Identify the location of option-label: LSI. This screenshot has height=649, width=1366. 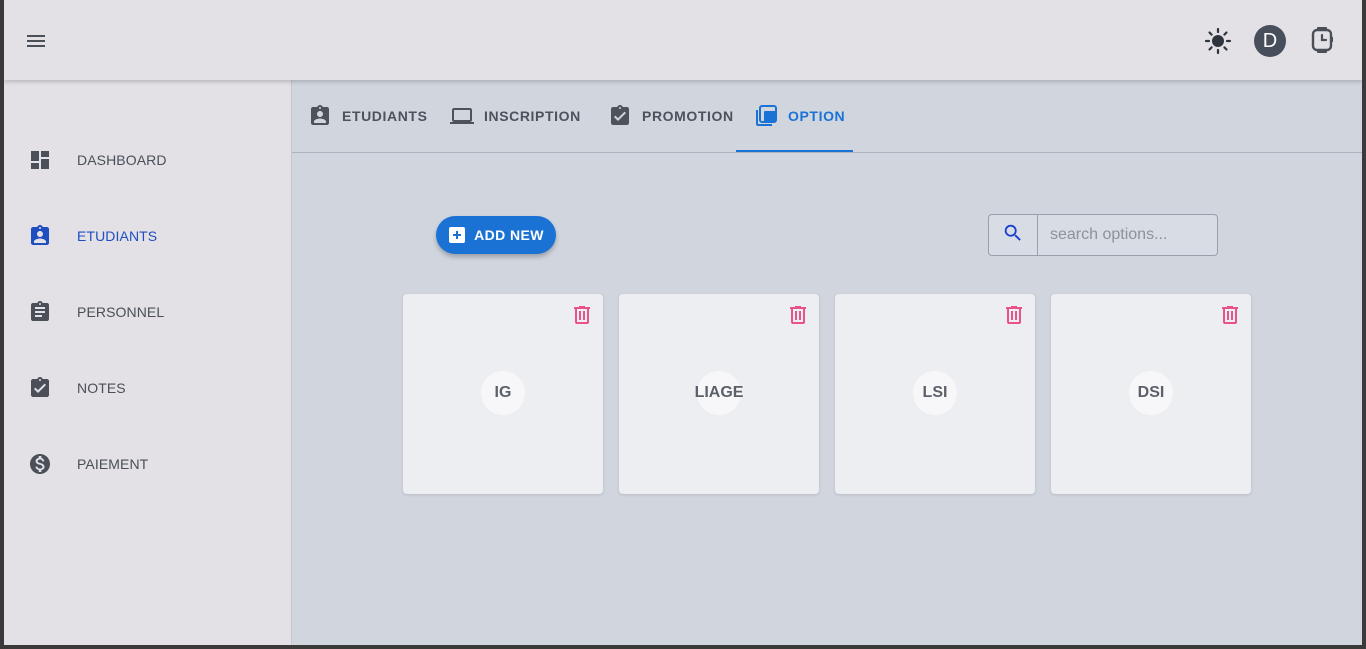
(935, 393).